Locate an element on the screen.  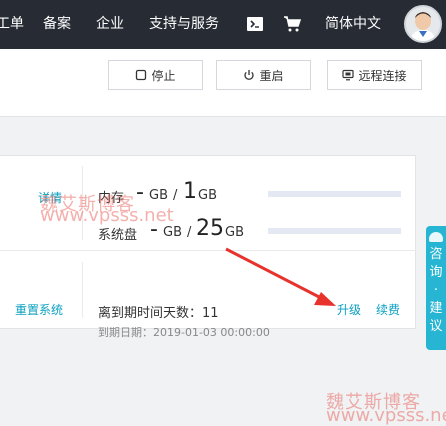
consult-suggest-label: 咨询·建议 is located at coordinates (436, 290).